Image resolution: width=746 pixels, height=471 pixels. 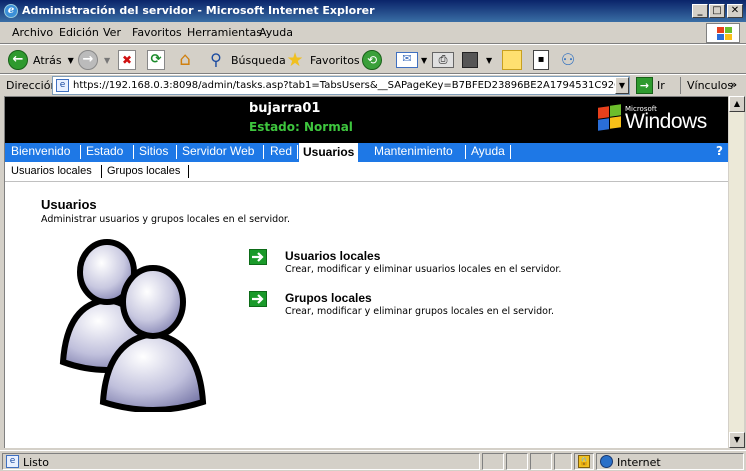 I want to click on mail-button: ✉ ▼, so click(x=411, y=60).